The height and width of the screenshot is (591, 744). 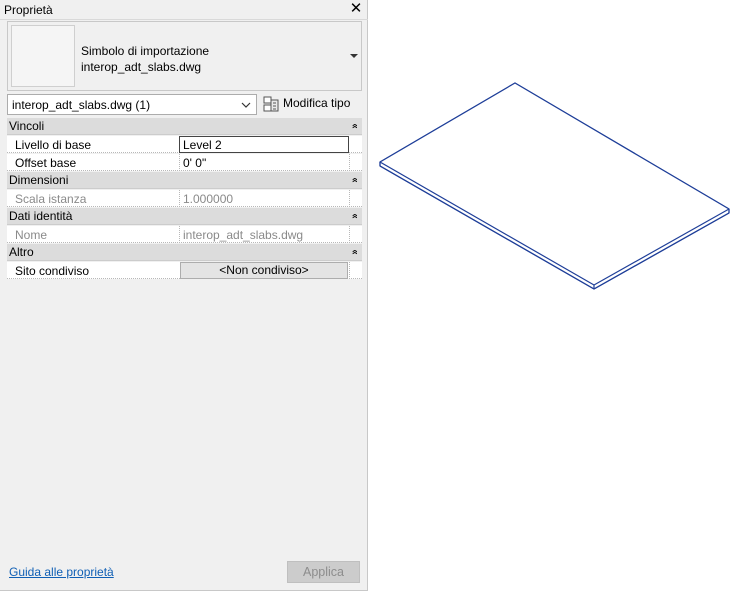 What do you see at coordinates (264, 198) in the screenshot?
I see `scala-istanza-field: 1.000000` at bounding box center [264, 198].